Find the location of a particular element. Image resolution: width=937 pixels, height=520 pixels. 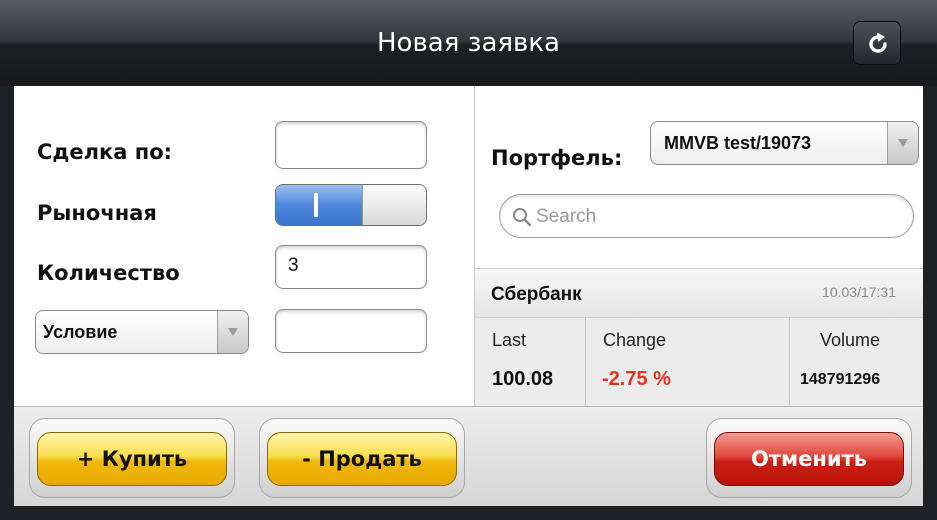

sell-button: - Продать is located at coordinates (362, 459).